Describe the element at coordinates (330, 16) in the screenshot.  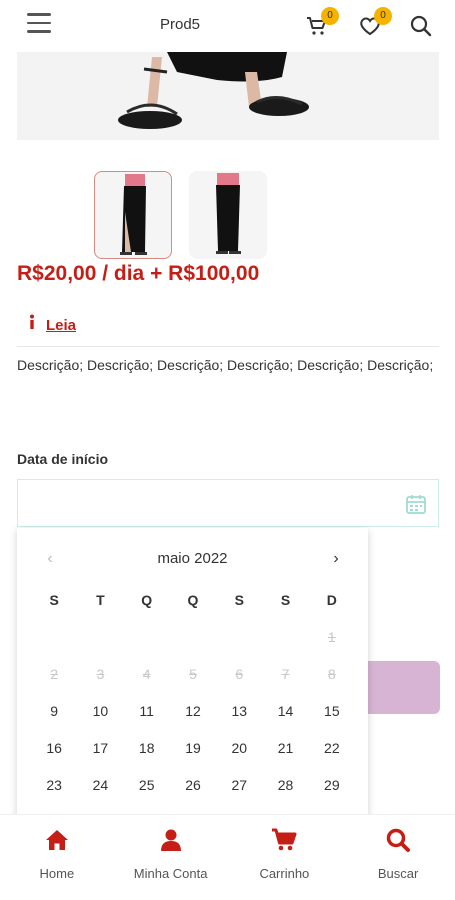
I see `cart-count-badge: 0` at that location.